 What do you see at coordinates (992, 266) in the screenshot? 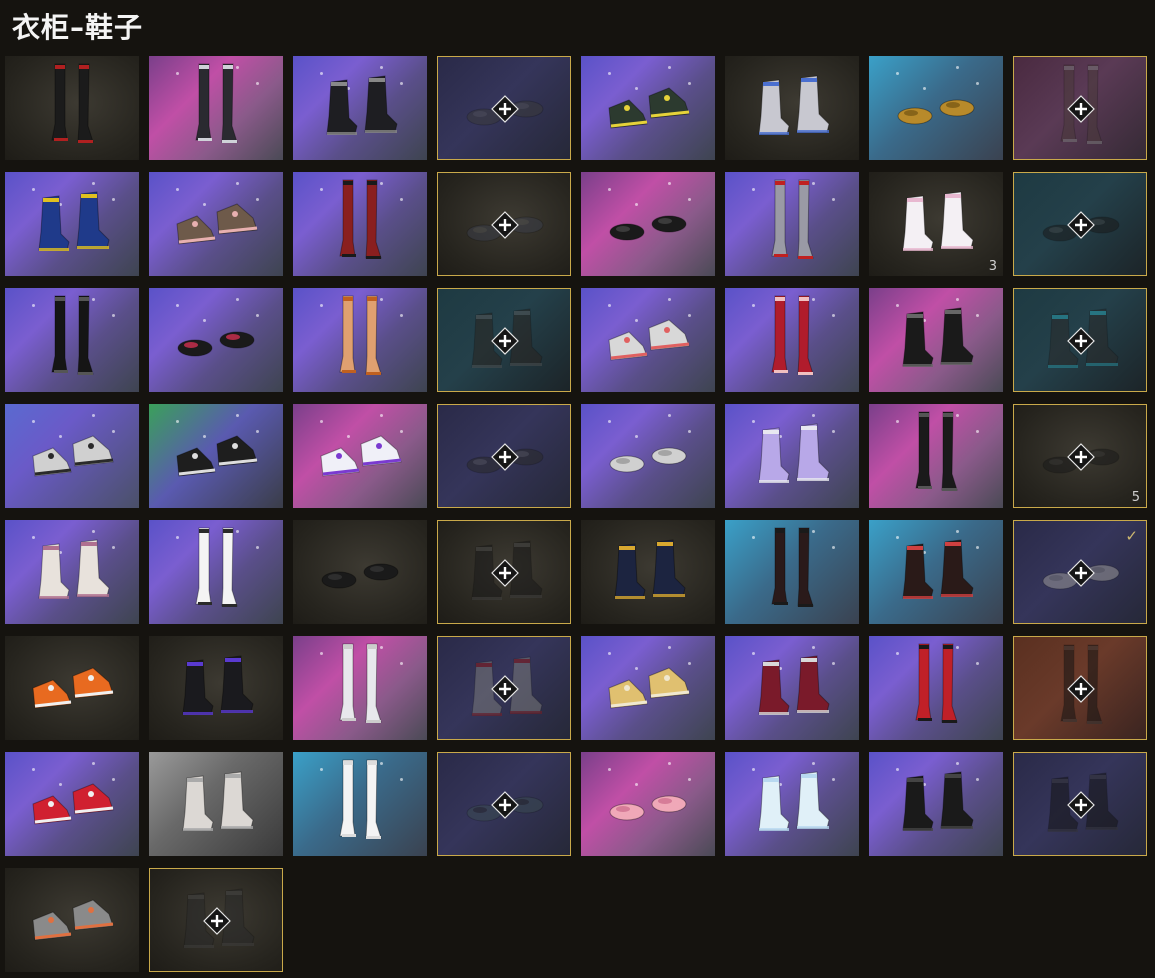
I see `item-count: 3` at bounding box center [992, 266].